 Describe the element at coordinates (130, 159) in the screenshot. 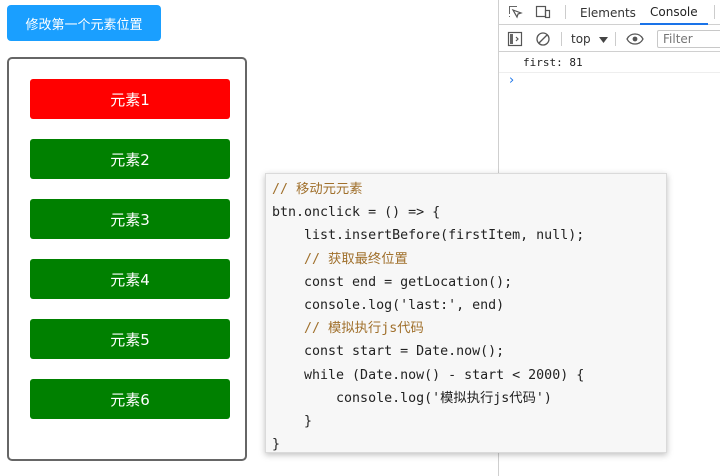

I see `list-item-2: 元素2` at that location.